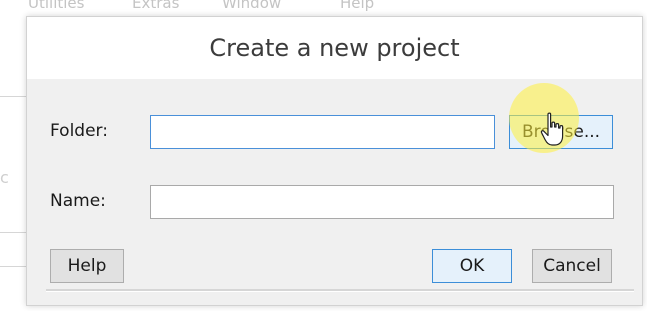 The image size is (647, 311). What do you see at coordinates (79, 131) in the screenshot?
I see `folder-label: Folder:` at bounding box center [79, 131].